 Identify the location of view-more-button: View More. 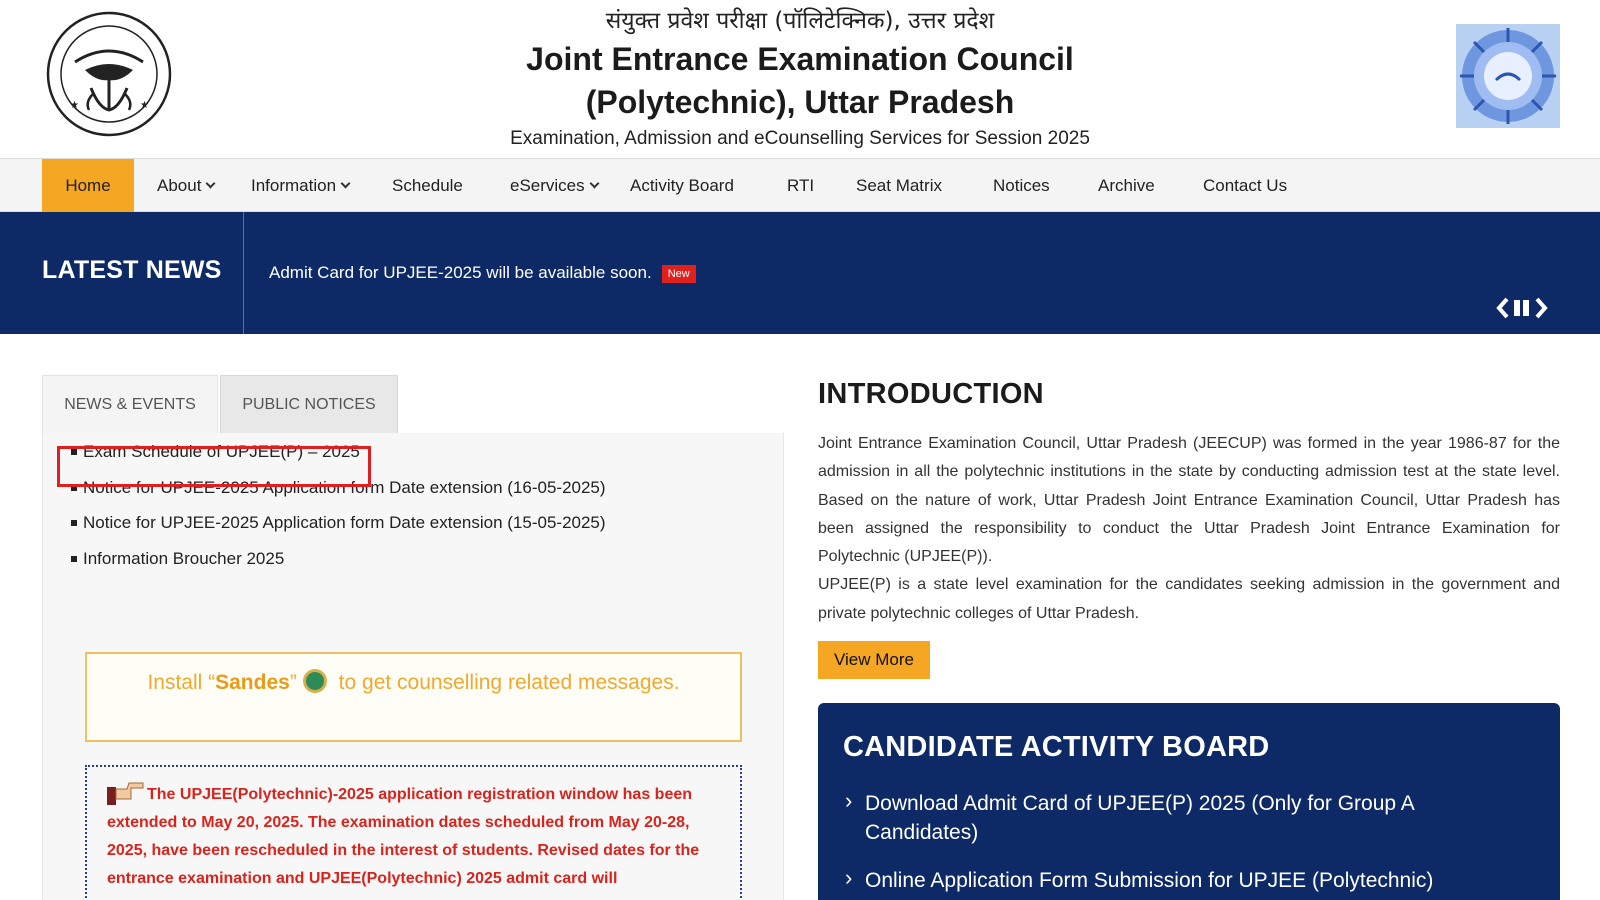
(874, 660).